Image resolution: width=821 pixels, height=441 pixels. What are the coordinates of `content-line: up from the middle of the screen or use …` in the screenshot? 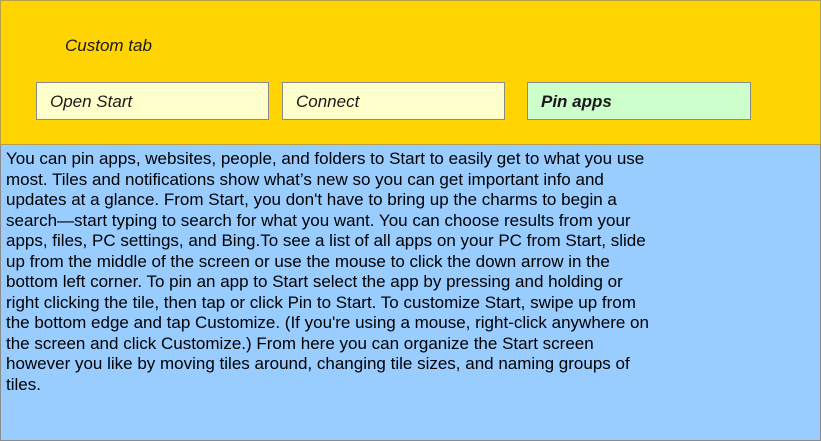 It's located at (308, 261).